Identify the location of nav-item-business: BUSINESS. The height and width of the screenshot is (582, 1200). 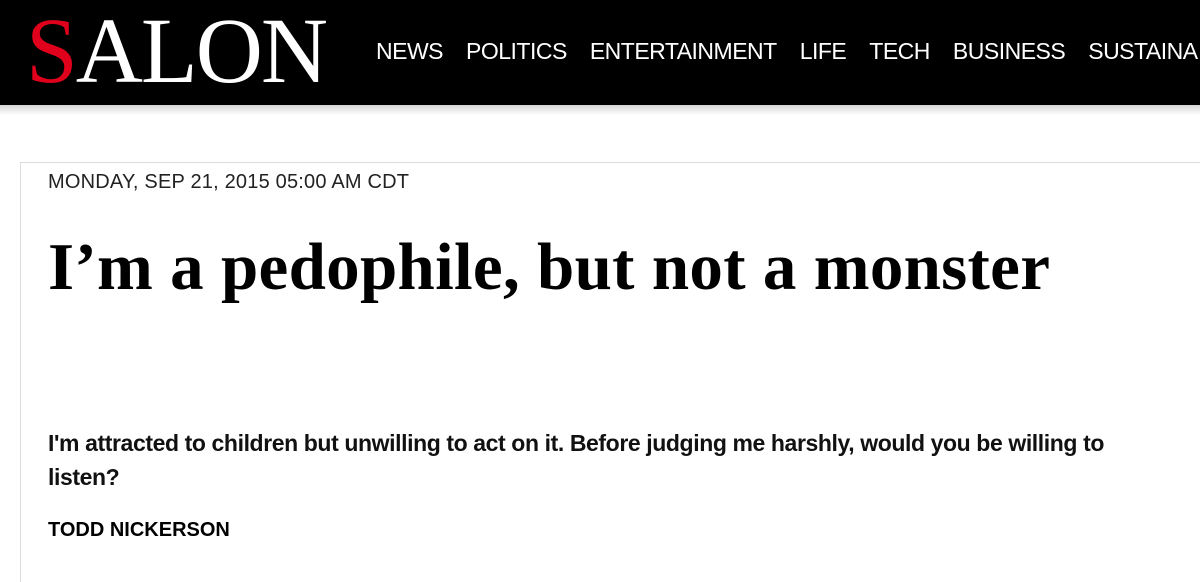
(1009, 51).